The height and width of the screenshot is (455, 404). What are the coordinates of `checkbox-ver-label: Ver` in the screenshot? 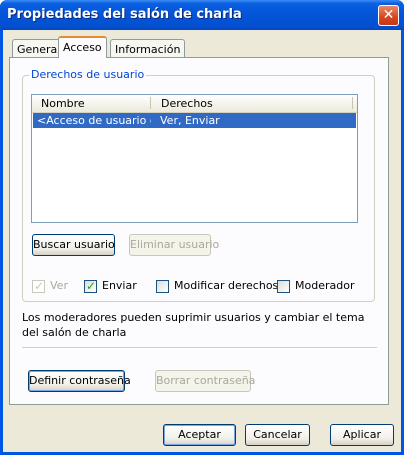 It's located at (59, 285).